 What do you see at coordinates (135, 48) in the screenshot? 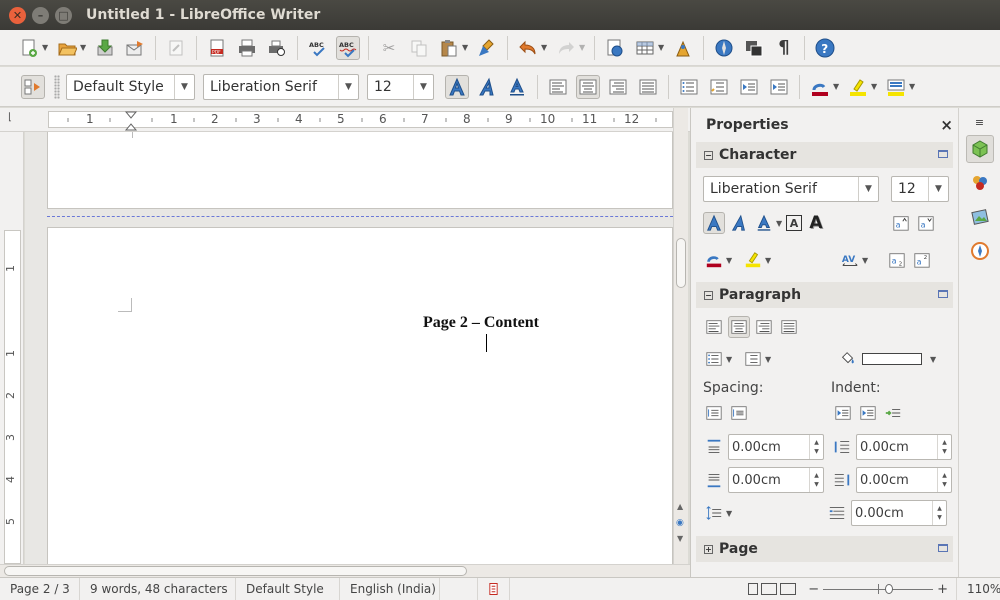
I see `email-icon` at bounding box center [135, 48].